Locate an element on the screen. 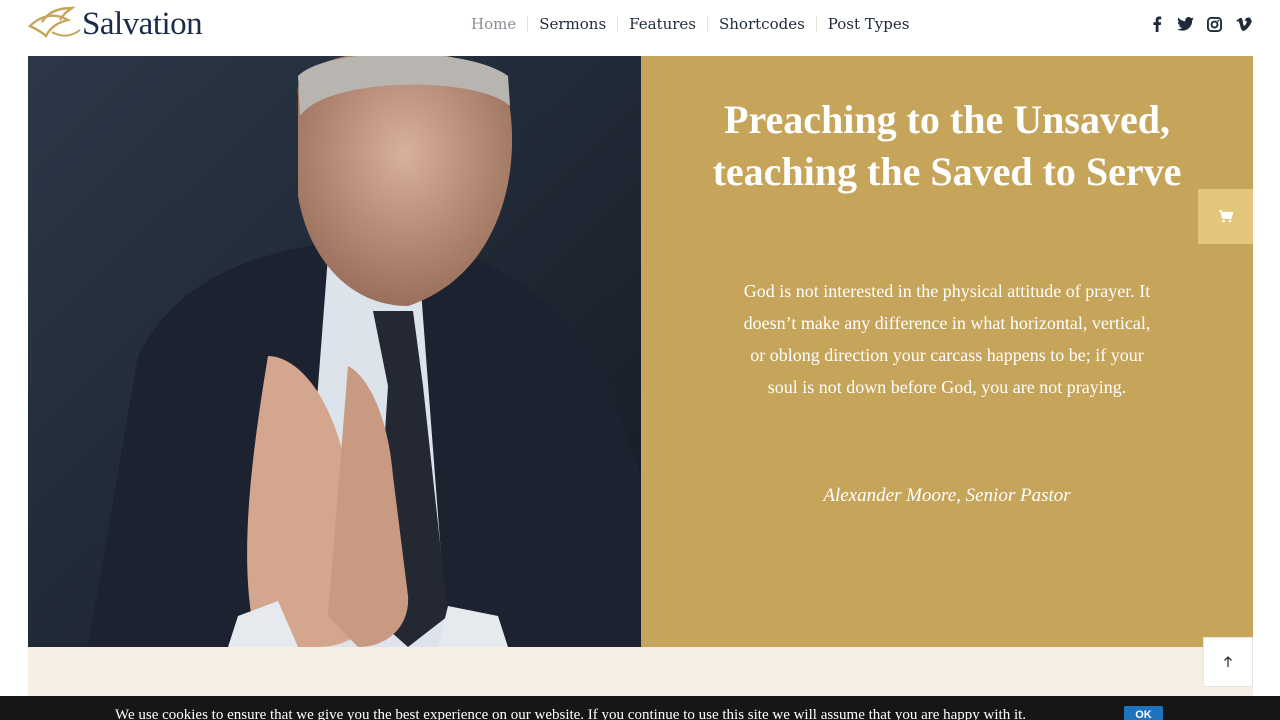  dove-fish-logo-icon is located at coordinates (54, 22).